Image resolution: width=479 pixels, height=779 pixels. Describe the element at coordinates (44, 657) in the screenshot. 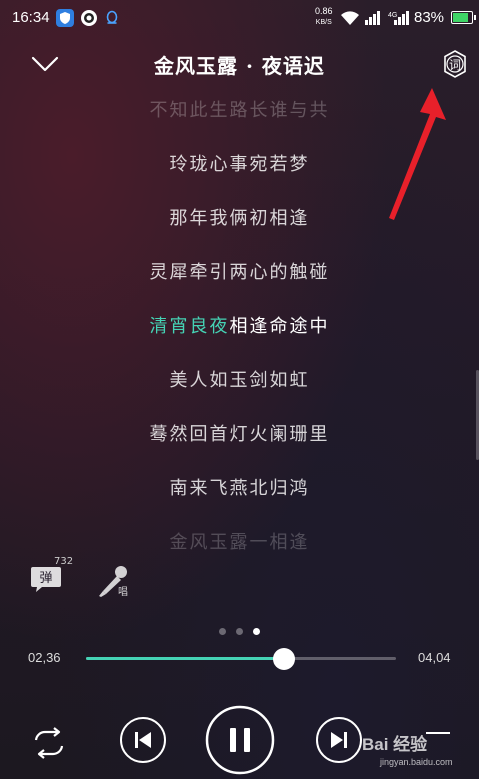

I see `elapsed-time: 02,36` at that location.